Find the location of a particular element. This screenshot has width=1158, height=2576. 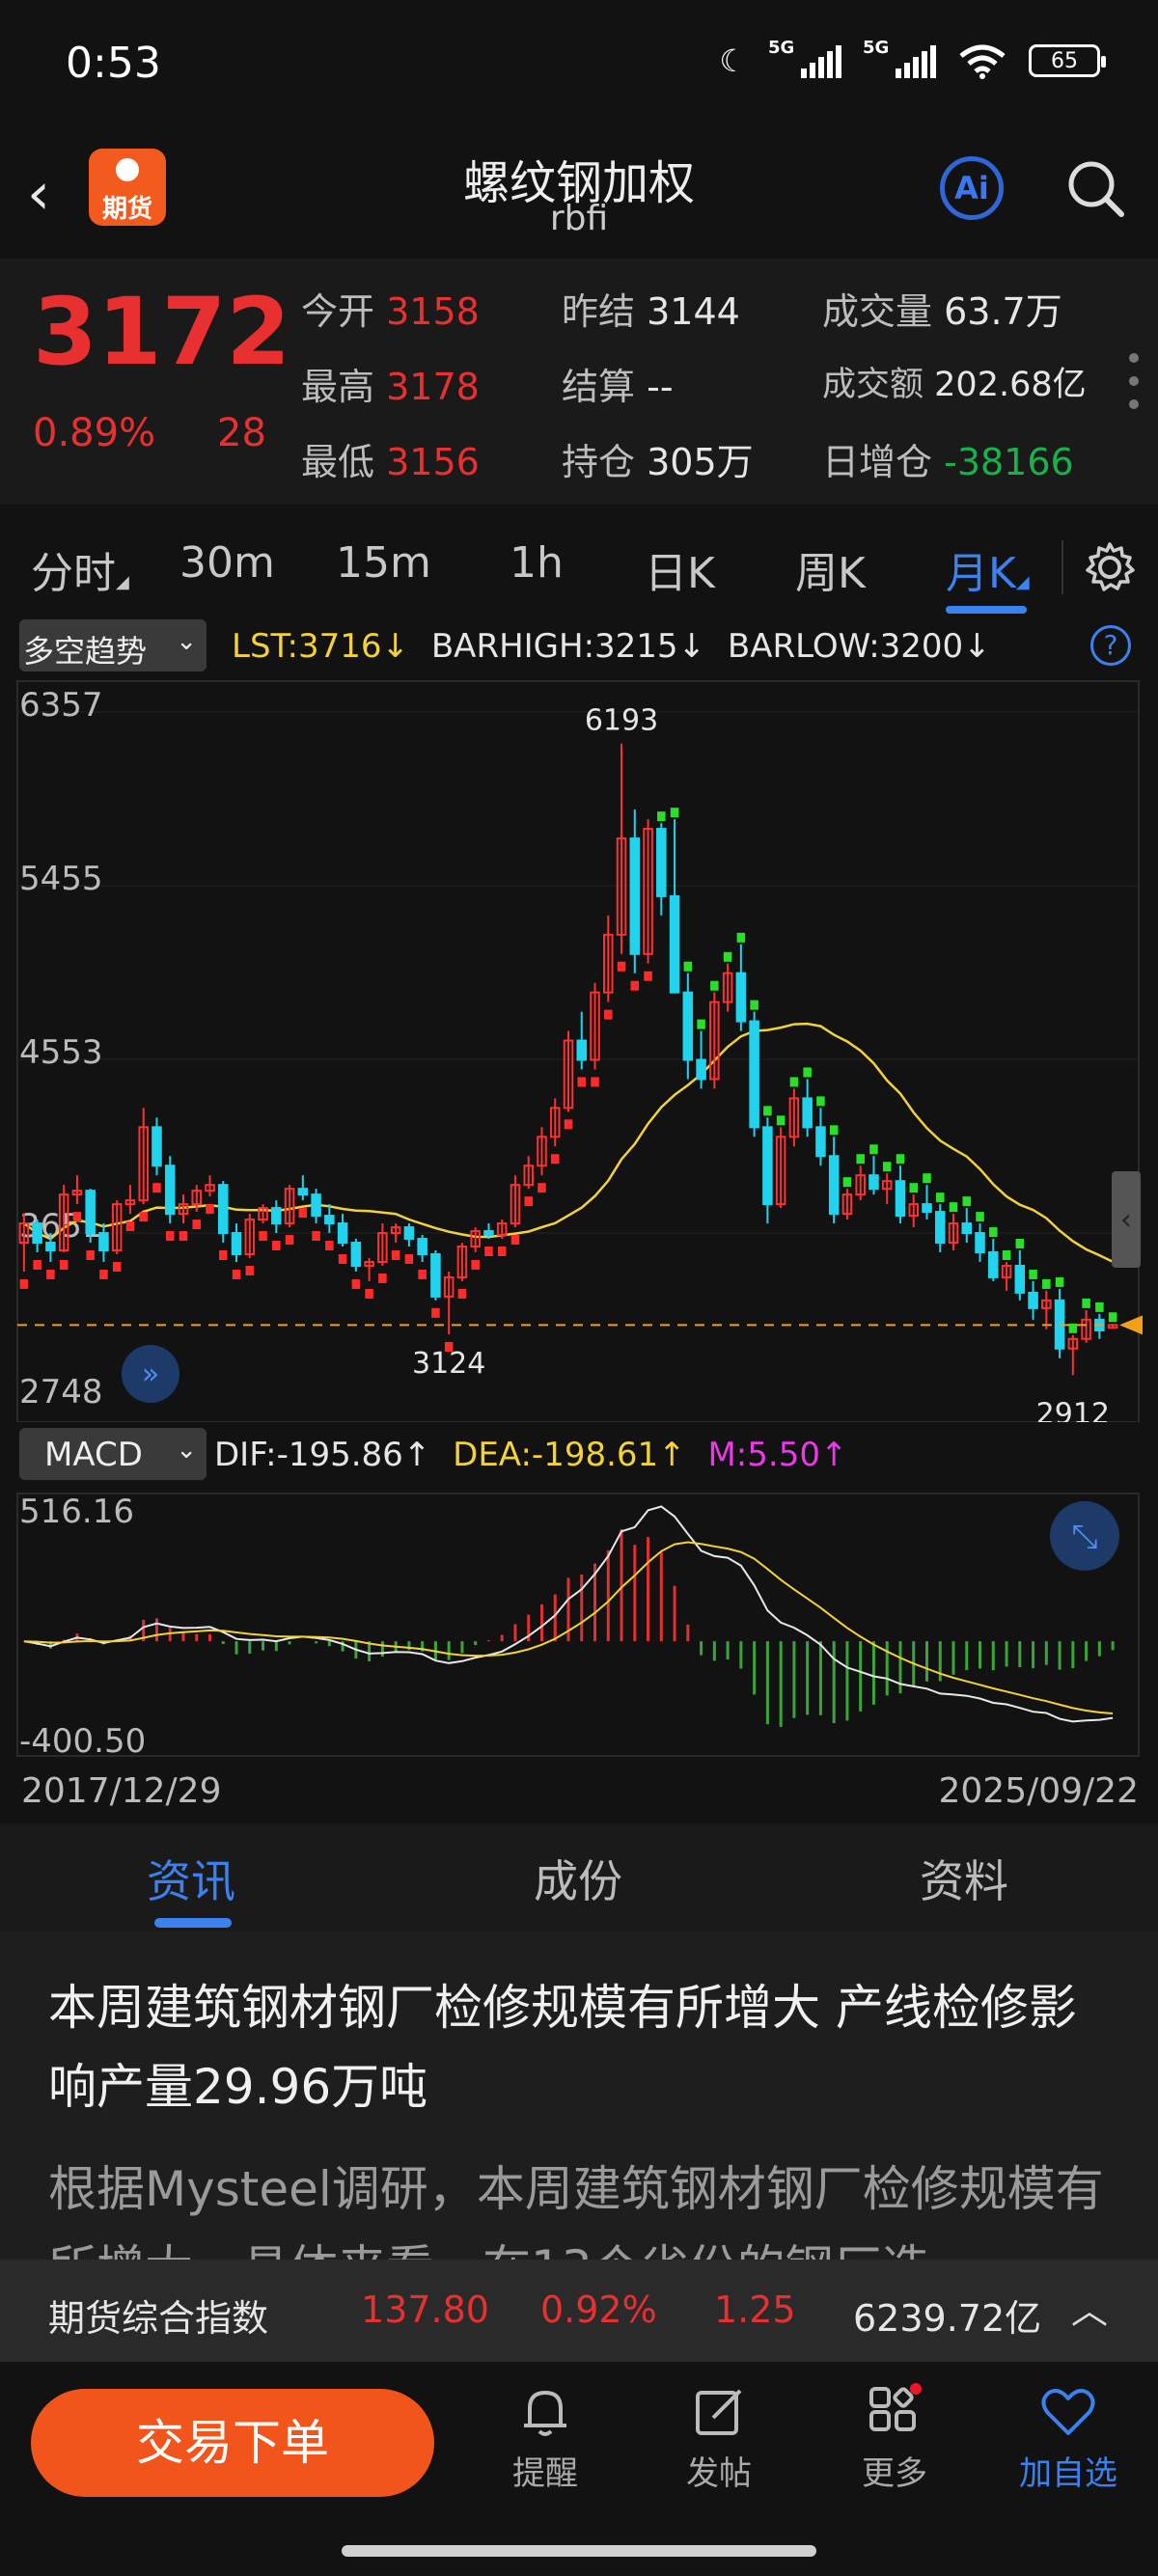

start-date: 2017/12/29 is located at coordinates (121, 1791).